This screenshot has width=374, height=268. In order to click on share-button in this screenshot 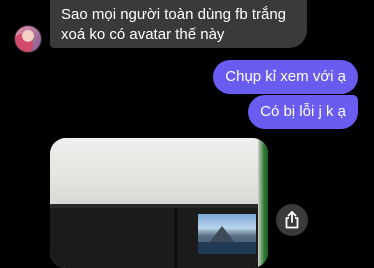, I will do `click(292, 220)`.